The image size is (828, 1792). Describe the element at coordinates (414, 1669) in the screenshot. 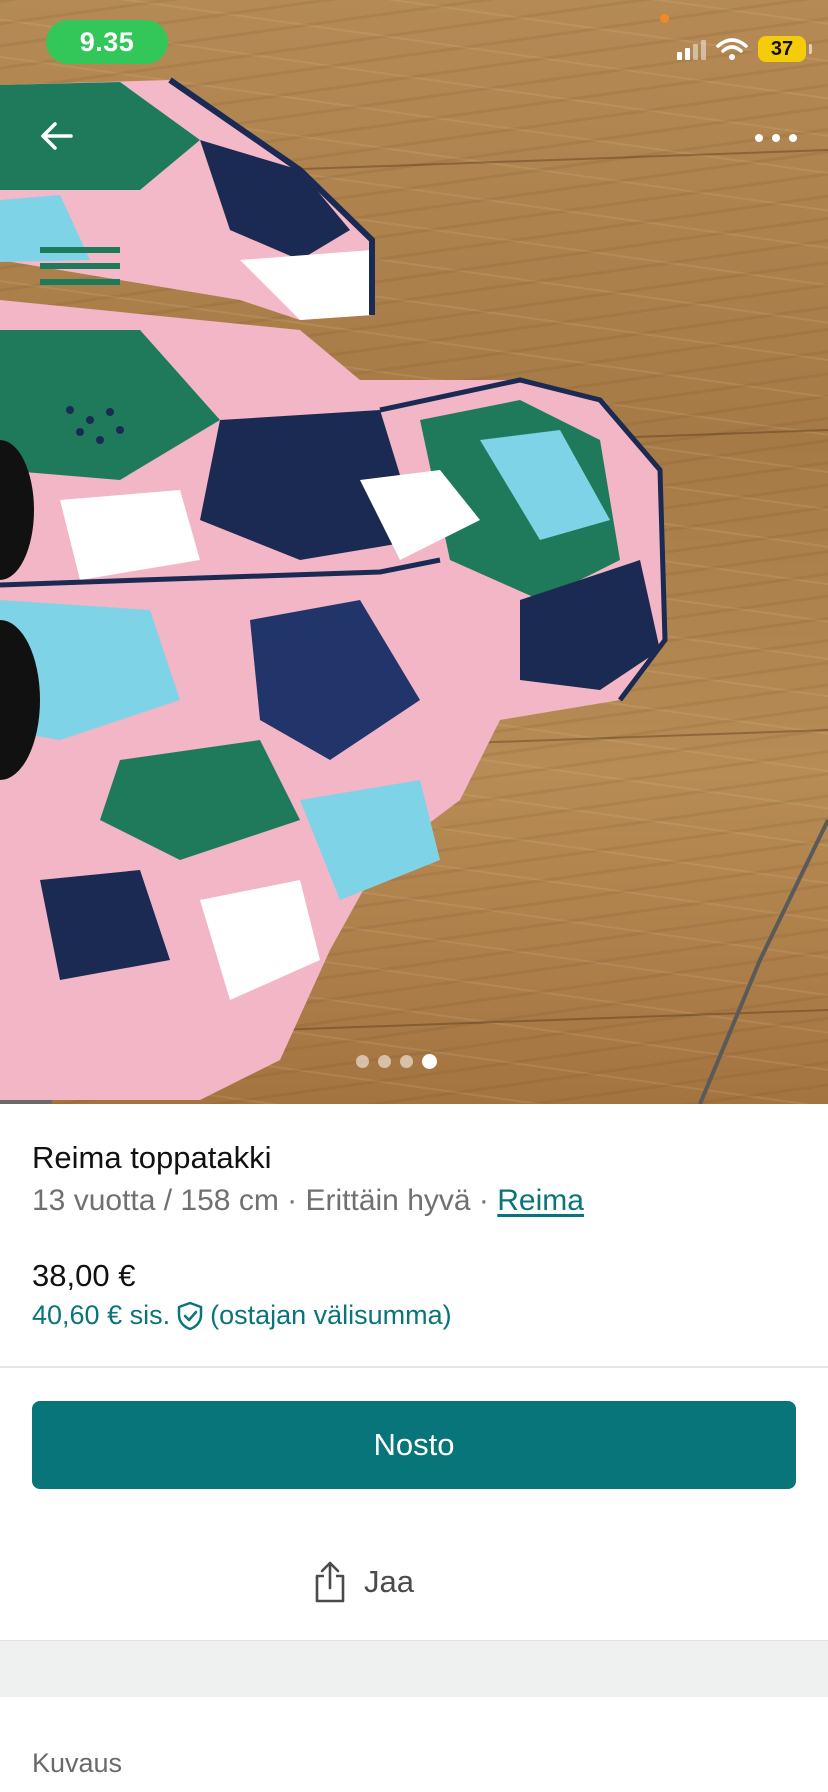

I see `section-spacer` at that location.